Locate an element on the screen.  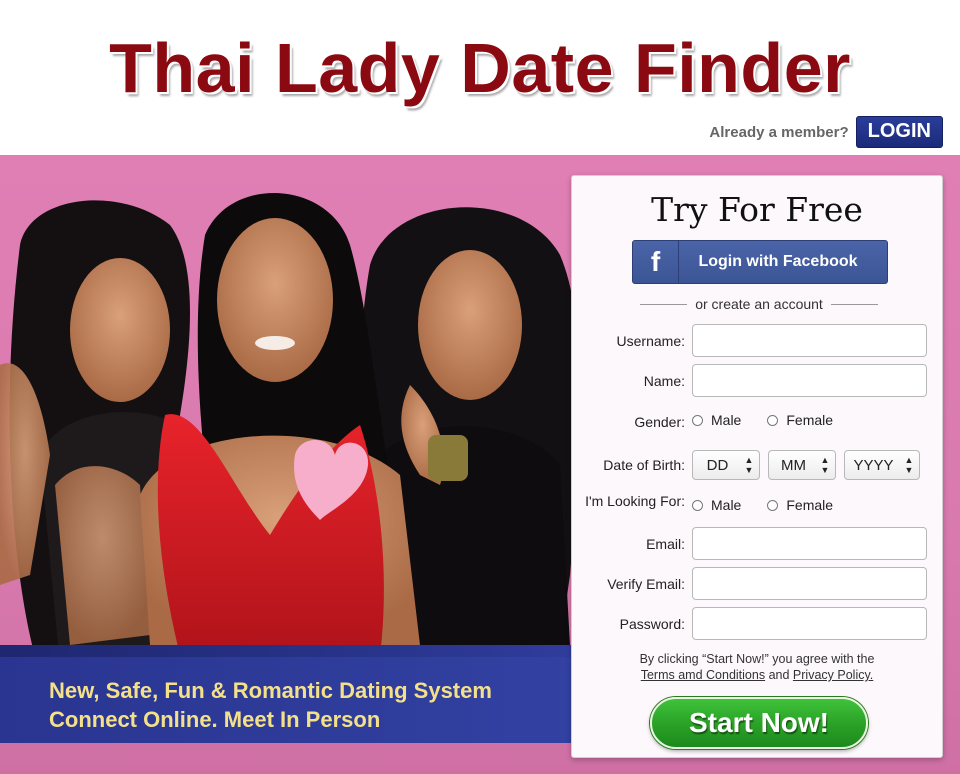
or-divider: or create an account is located at coordinates (759, 304).